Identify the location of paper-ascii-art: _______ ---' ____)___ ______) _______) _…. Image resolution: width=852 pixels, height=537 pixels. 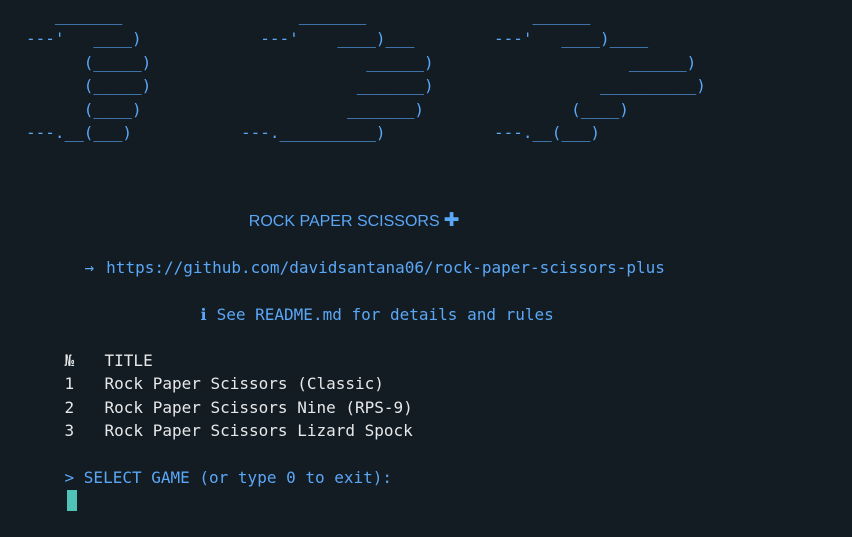
(337, 74).